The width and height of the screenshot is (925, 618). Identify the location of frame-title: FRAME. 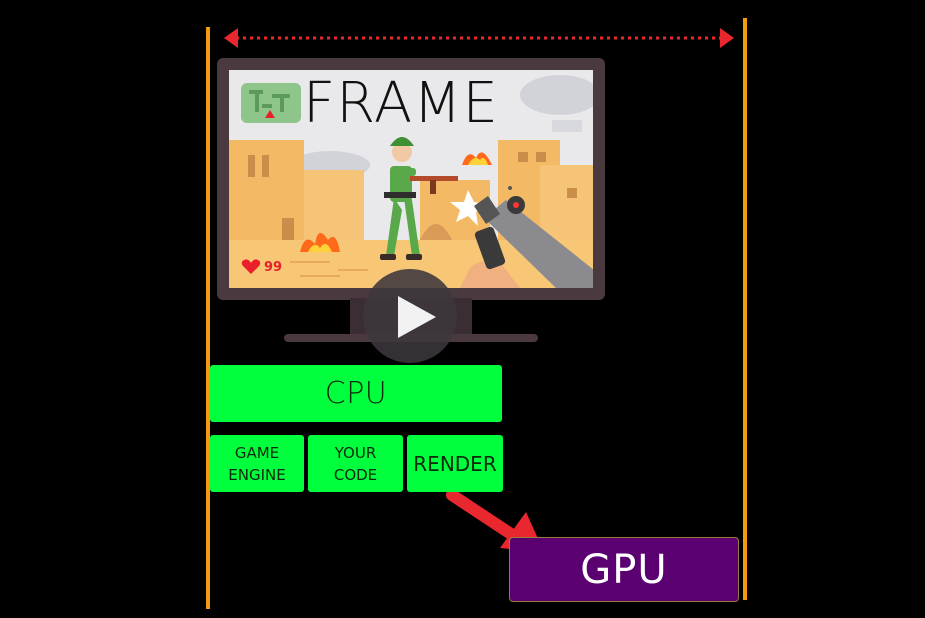
(401, 103).